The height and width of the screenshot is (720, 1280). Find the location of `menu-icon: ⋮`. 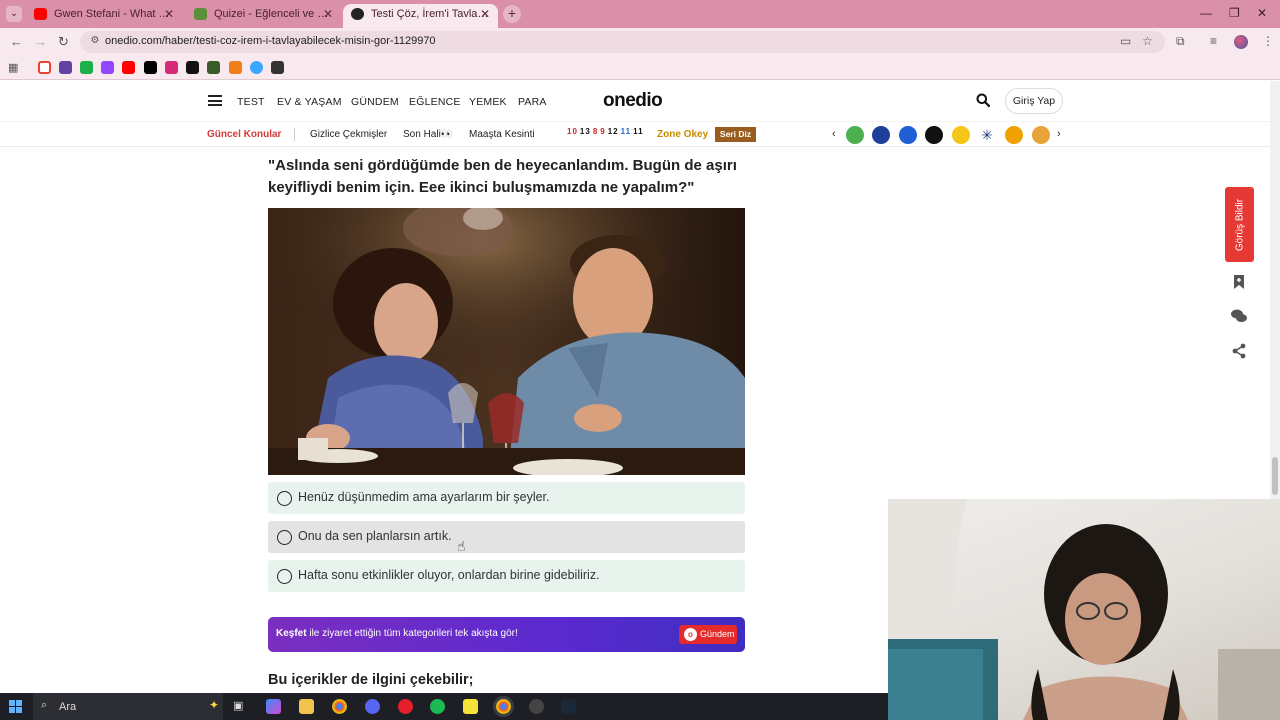

menu-icon: ⋮ is located at coordinates (1268, 41).